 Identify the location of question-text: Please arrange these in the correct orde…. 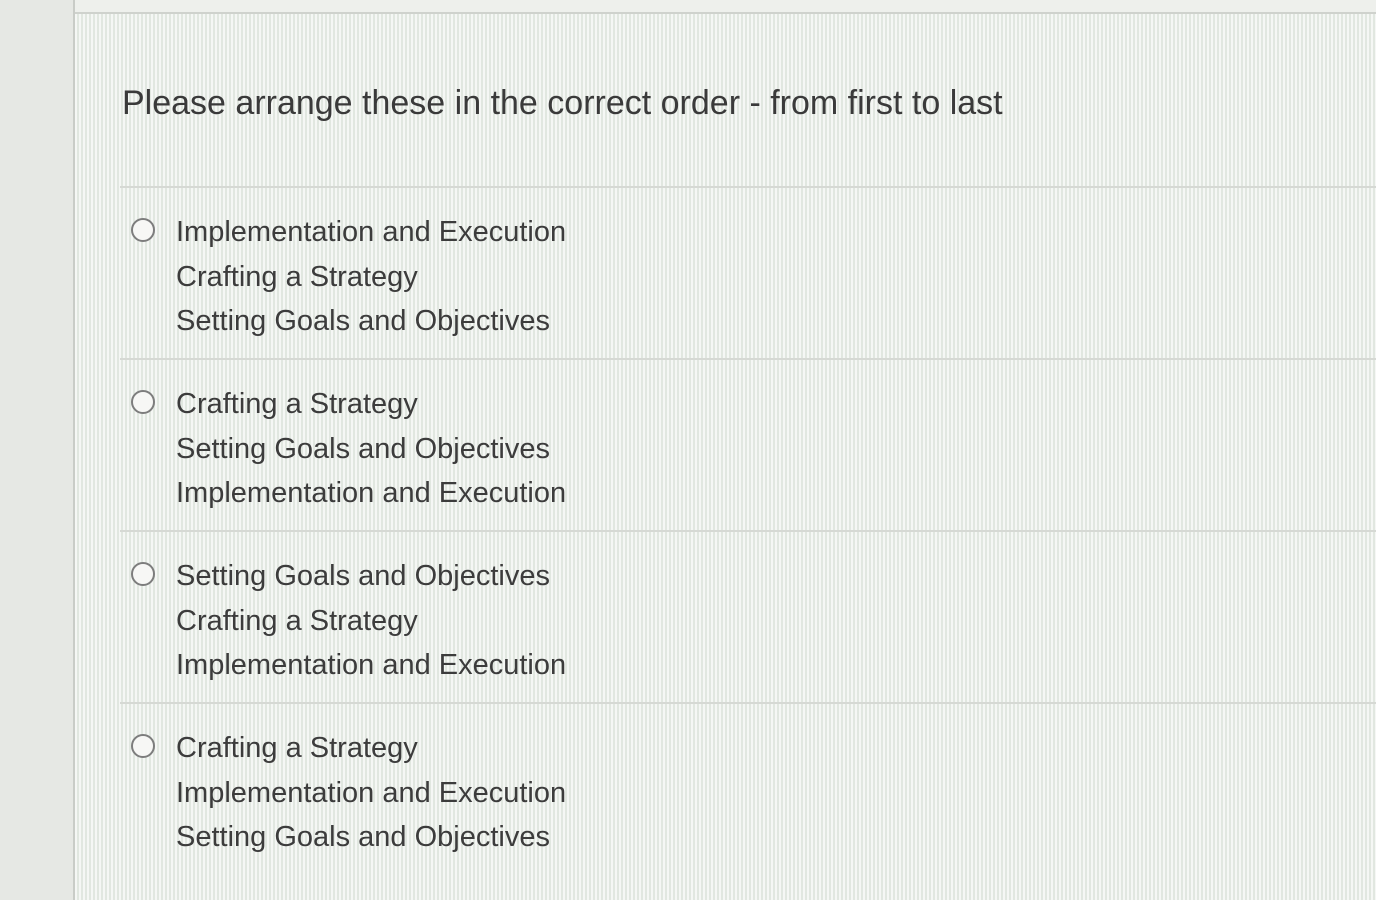
(562, 103).